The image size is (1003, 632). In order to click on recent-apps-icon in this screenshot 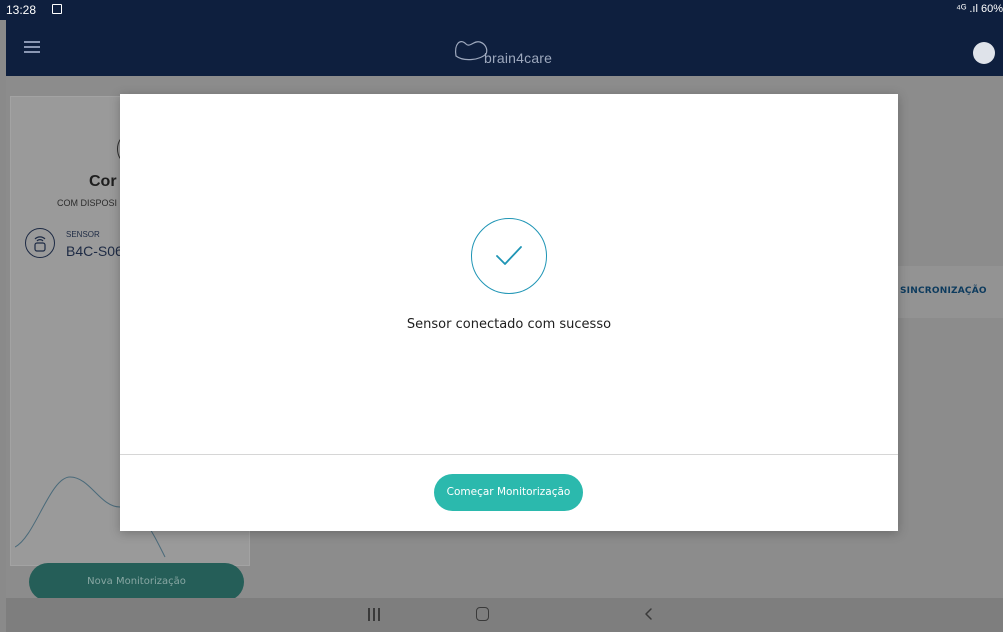, I will do `click(374, 614)`.